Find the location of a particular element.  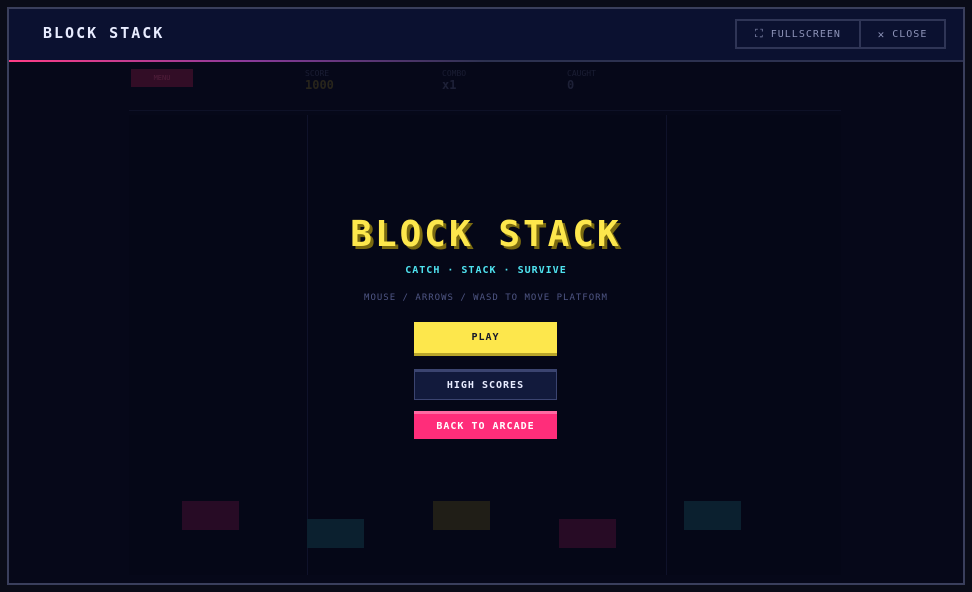

close-label: CLOSE is located at coordinates (910, 34).